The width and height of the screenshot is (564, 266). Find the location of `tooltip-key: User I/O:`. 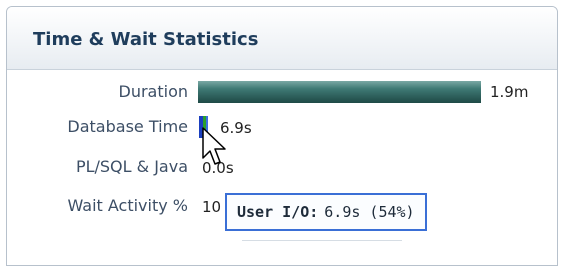

tooltip-key: User I/O: is located at coordinates (278, 212).